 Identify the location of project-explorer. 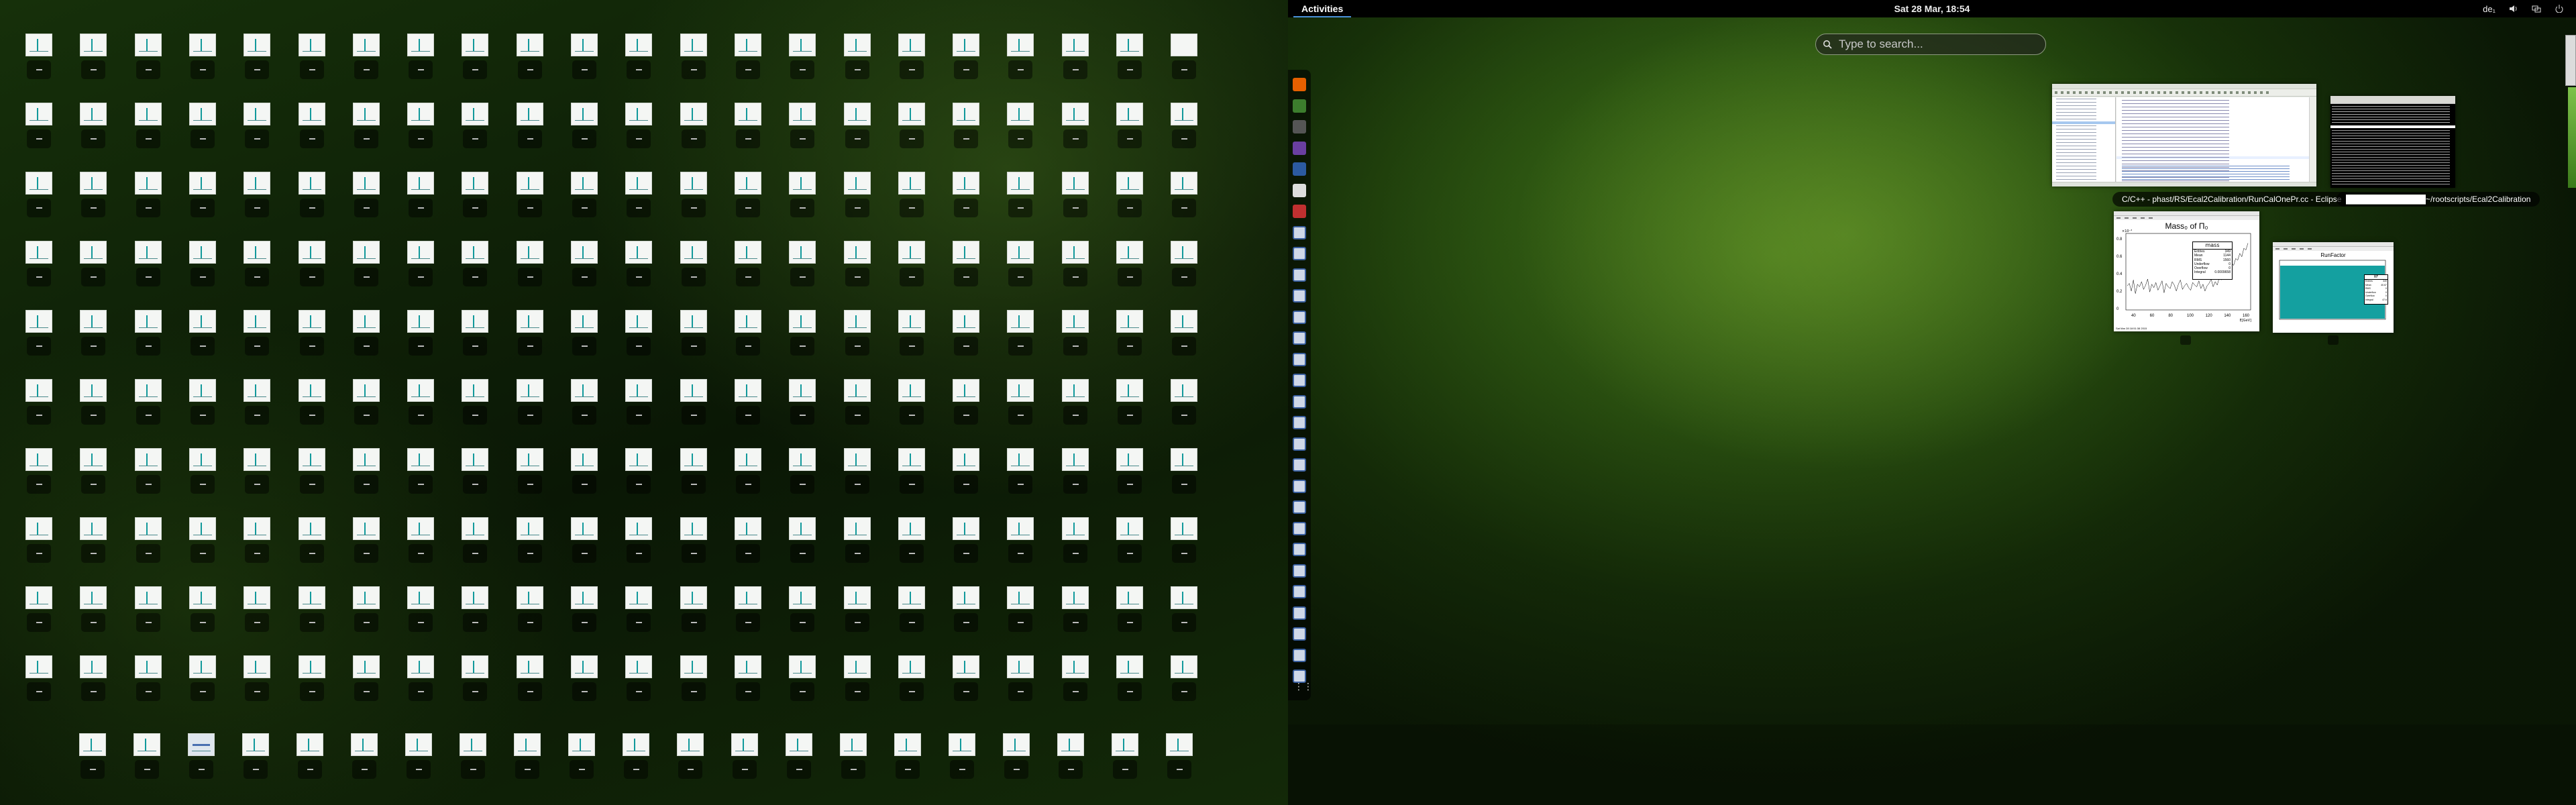
(2084, 139).